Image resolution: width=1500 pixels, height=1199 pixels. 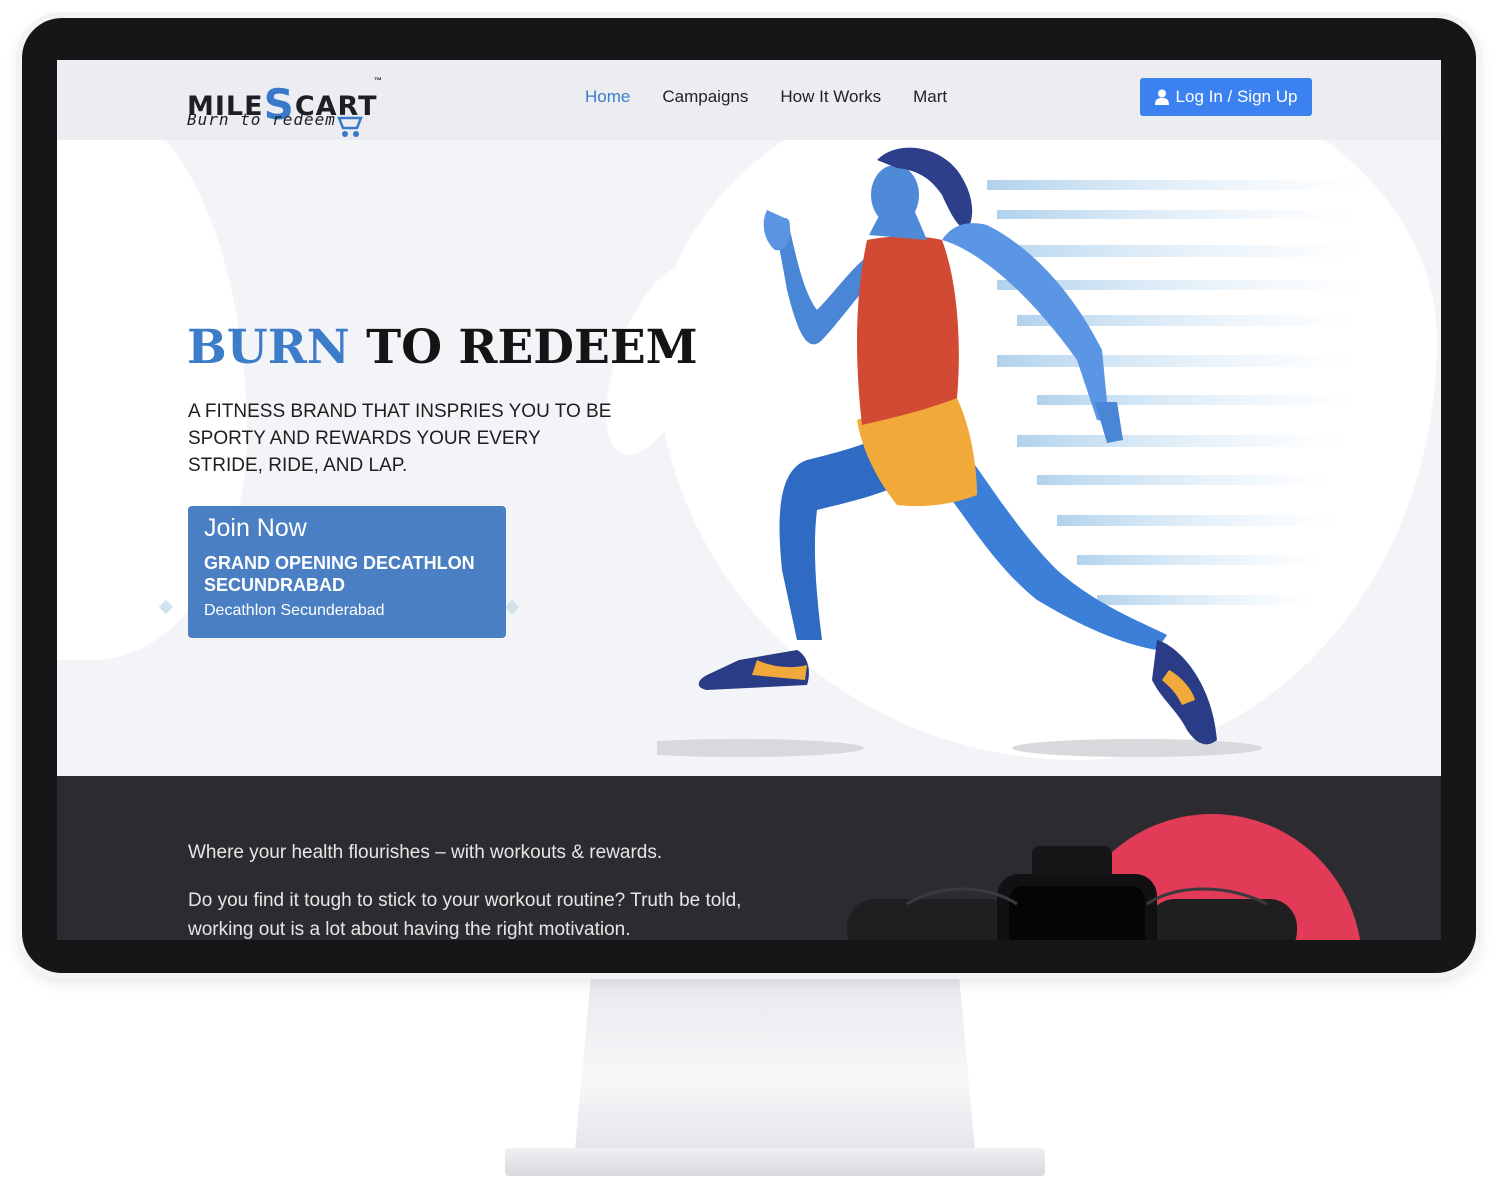 What do you see at coordinates (1072, 893) in the screenshot?
I see `smartwatch-illustration` at bounding box center [1072, 893].